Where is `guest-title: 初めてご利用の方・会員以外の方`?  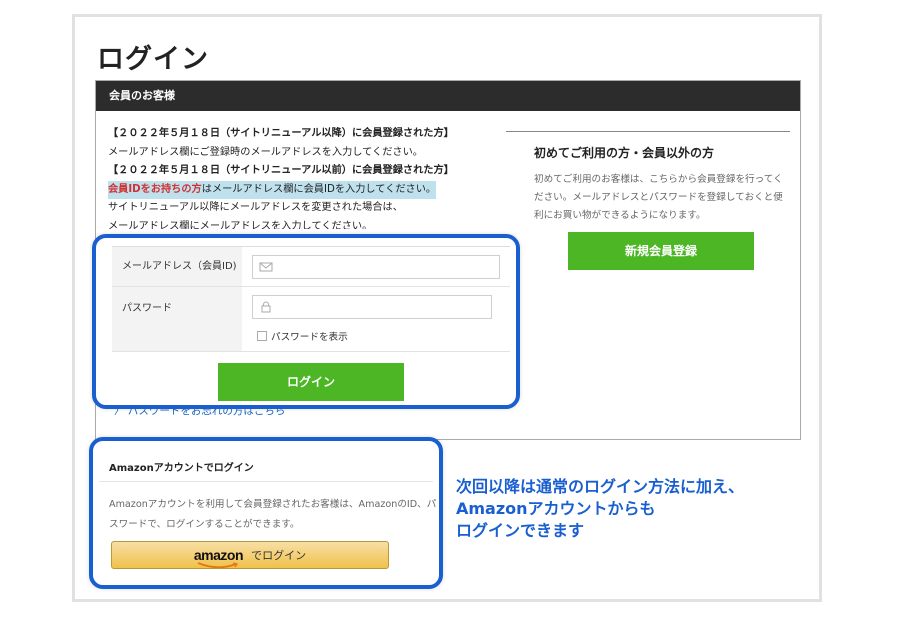
guest-title: 初めてご利用の方・会員以外の方 is located at coordinates (624, 153).